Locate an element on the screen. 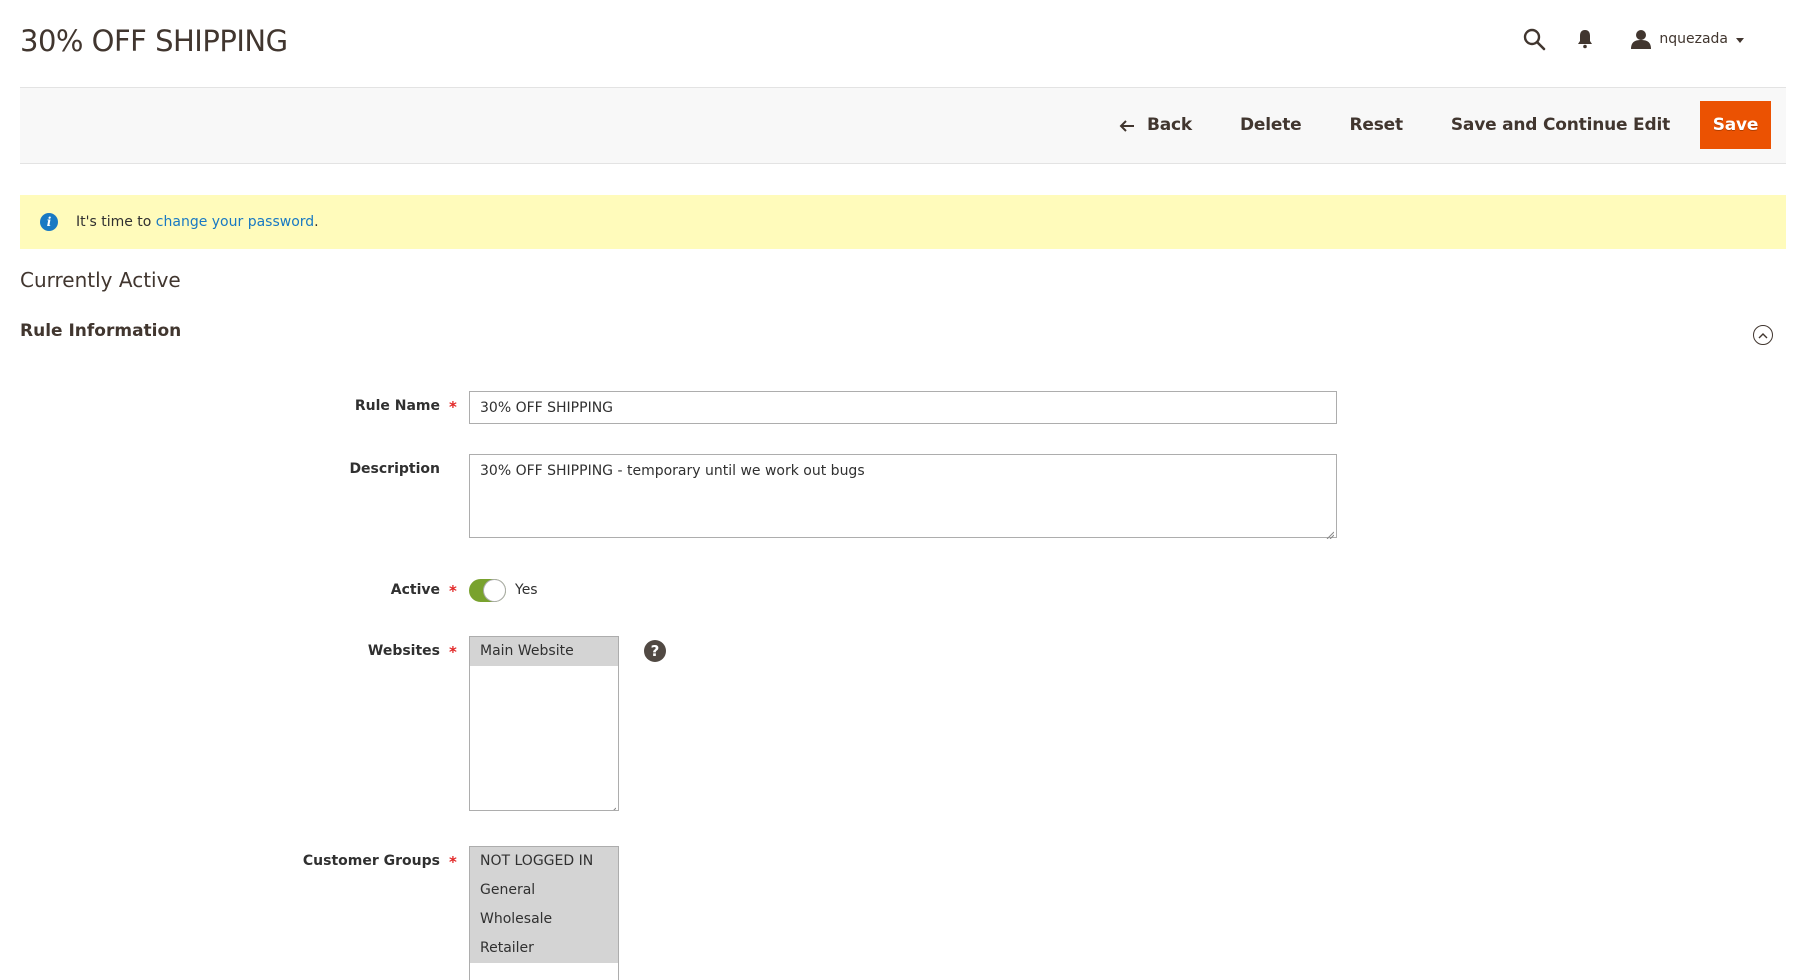  rule-information-title: Rule Information is located at coordinates (100, 331).